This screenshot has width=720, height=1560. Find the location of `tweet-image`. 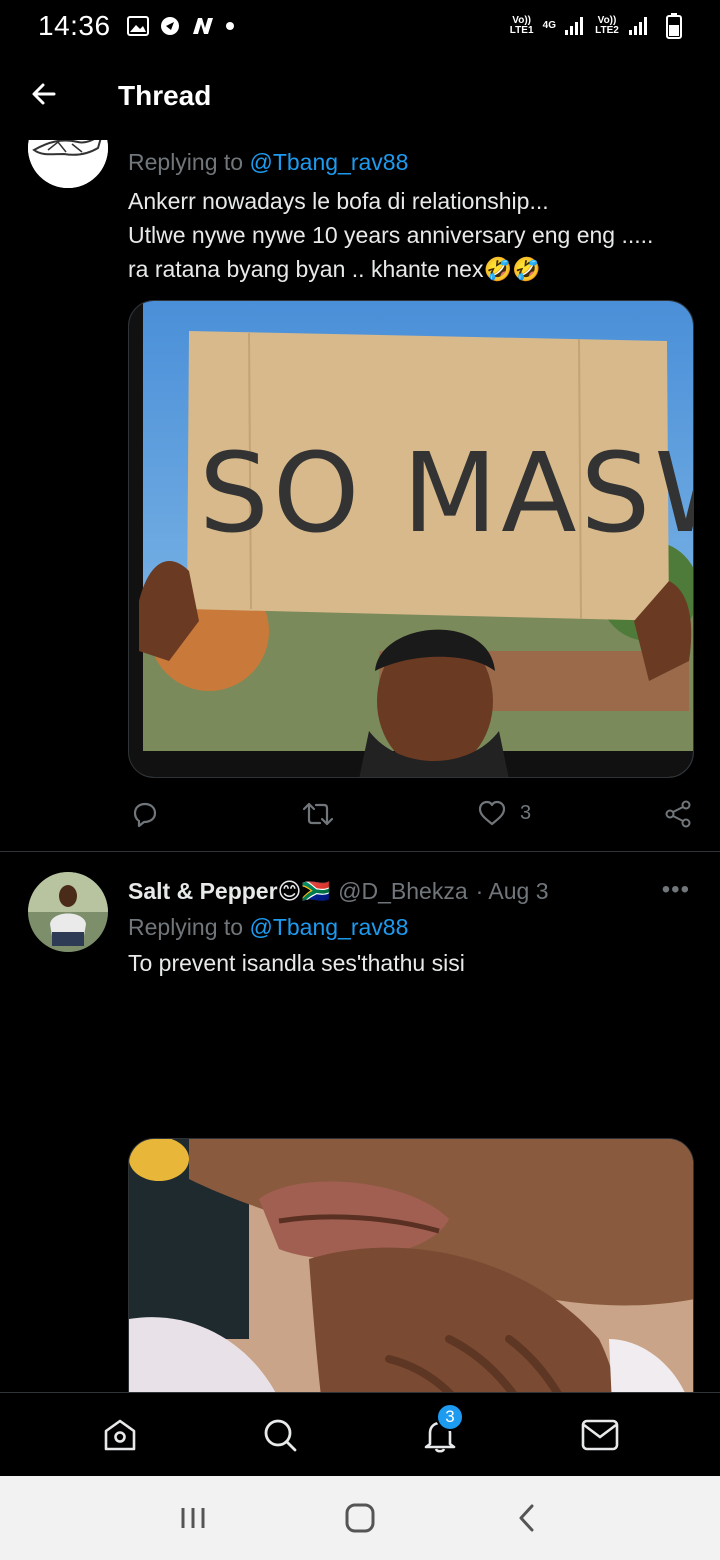

tweet-image is located at coordinates (411, 1265).